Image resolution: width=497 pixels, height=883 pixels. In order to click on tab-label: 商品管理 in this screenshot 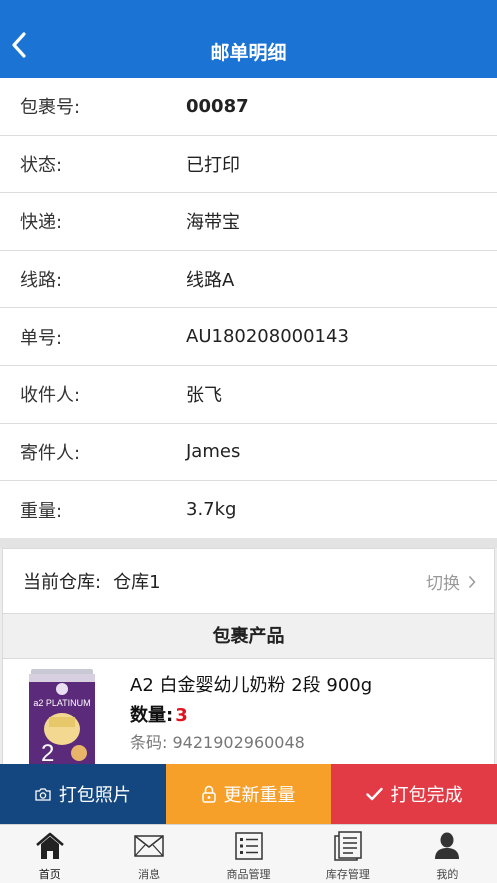, I will do `click(248, 874)`.